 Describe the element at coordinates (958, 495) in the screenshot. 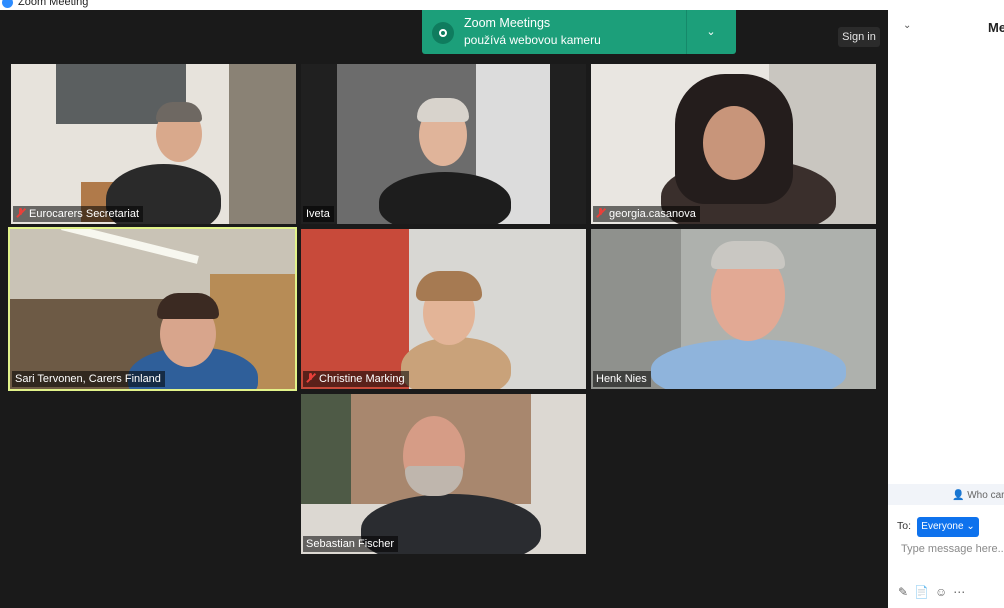

I see `person-icon: 👤` at that location.